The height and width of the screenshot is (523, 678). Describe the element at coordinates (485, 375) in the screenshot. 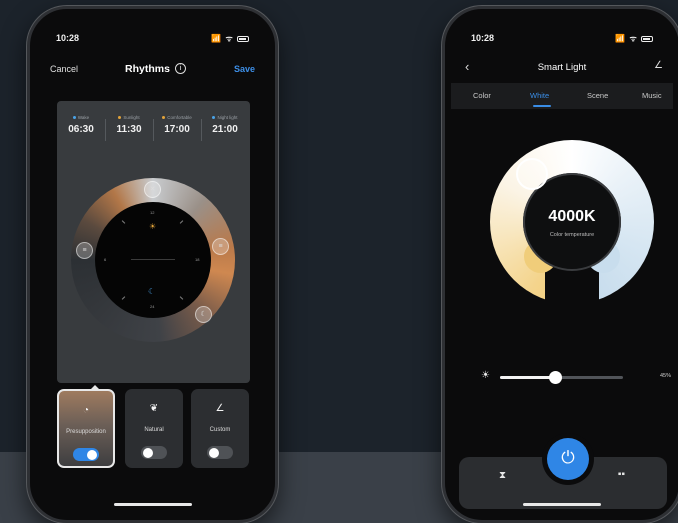

I see `brightness-icon: ☀` at that location.